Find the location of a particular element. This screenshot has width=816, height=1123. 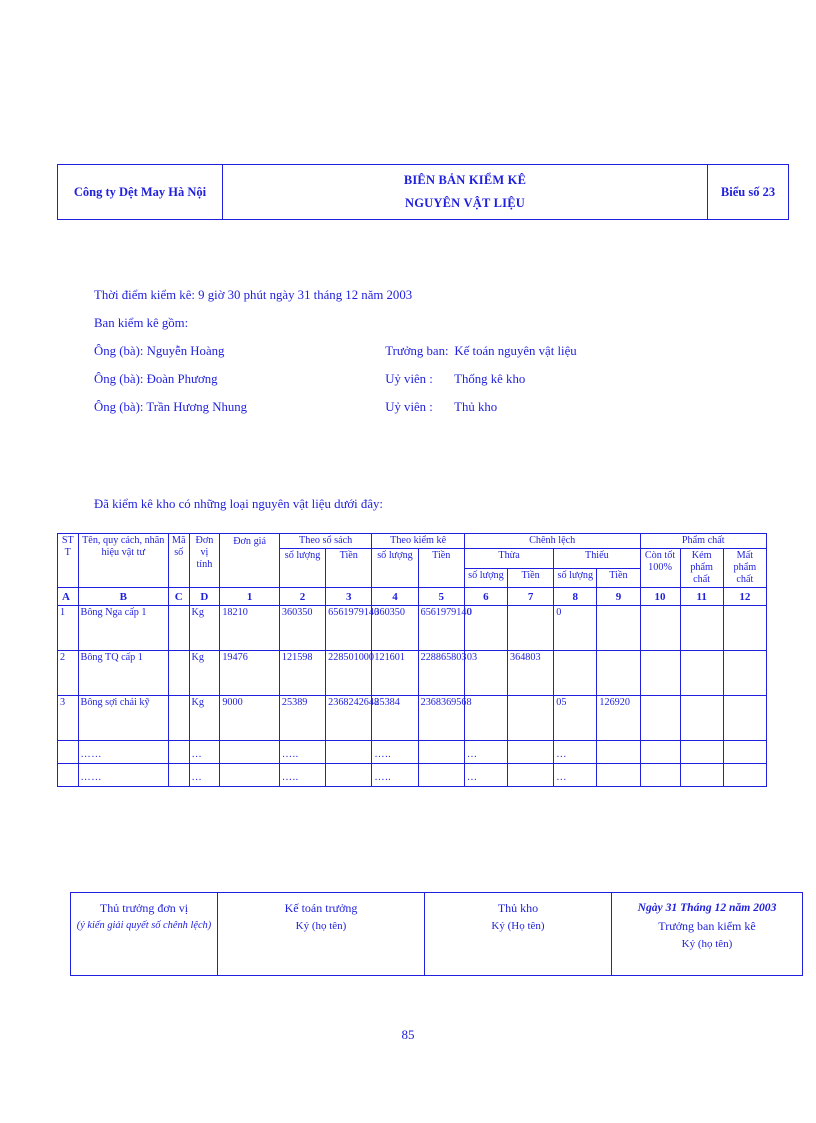

cell-kk-so-luong: 121601 is located at coordinates (395, 673).